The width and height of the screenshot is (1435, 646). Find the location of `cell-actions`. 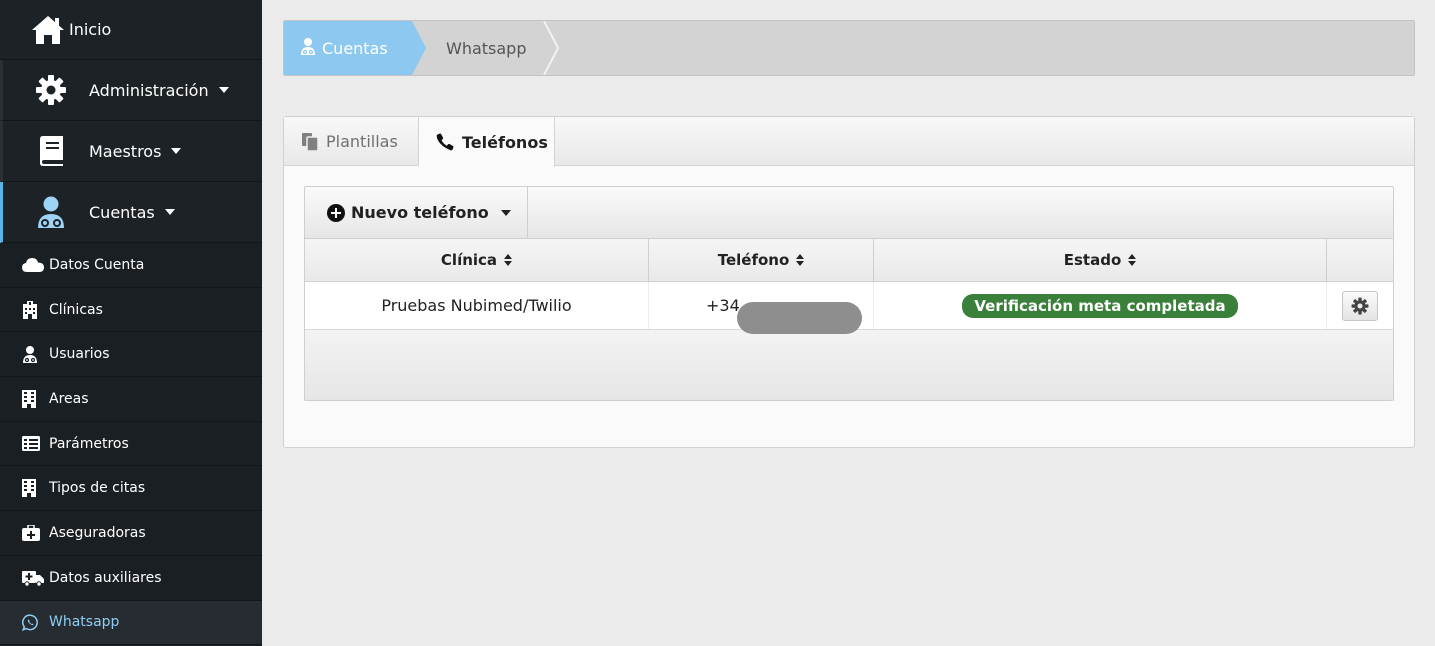

cell-actions is located at coordinates (1360, 305).